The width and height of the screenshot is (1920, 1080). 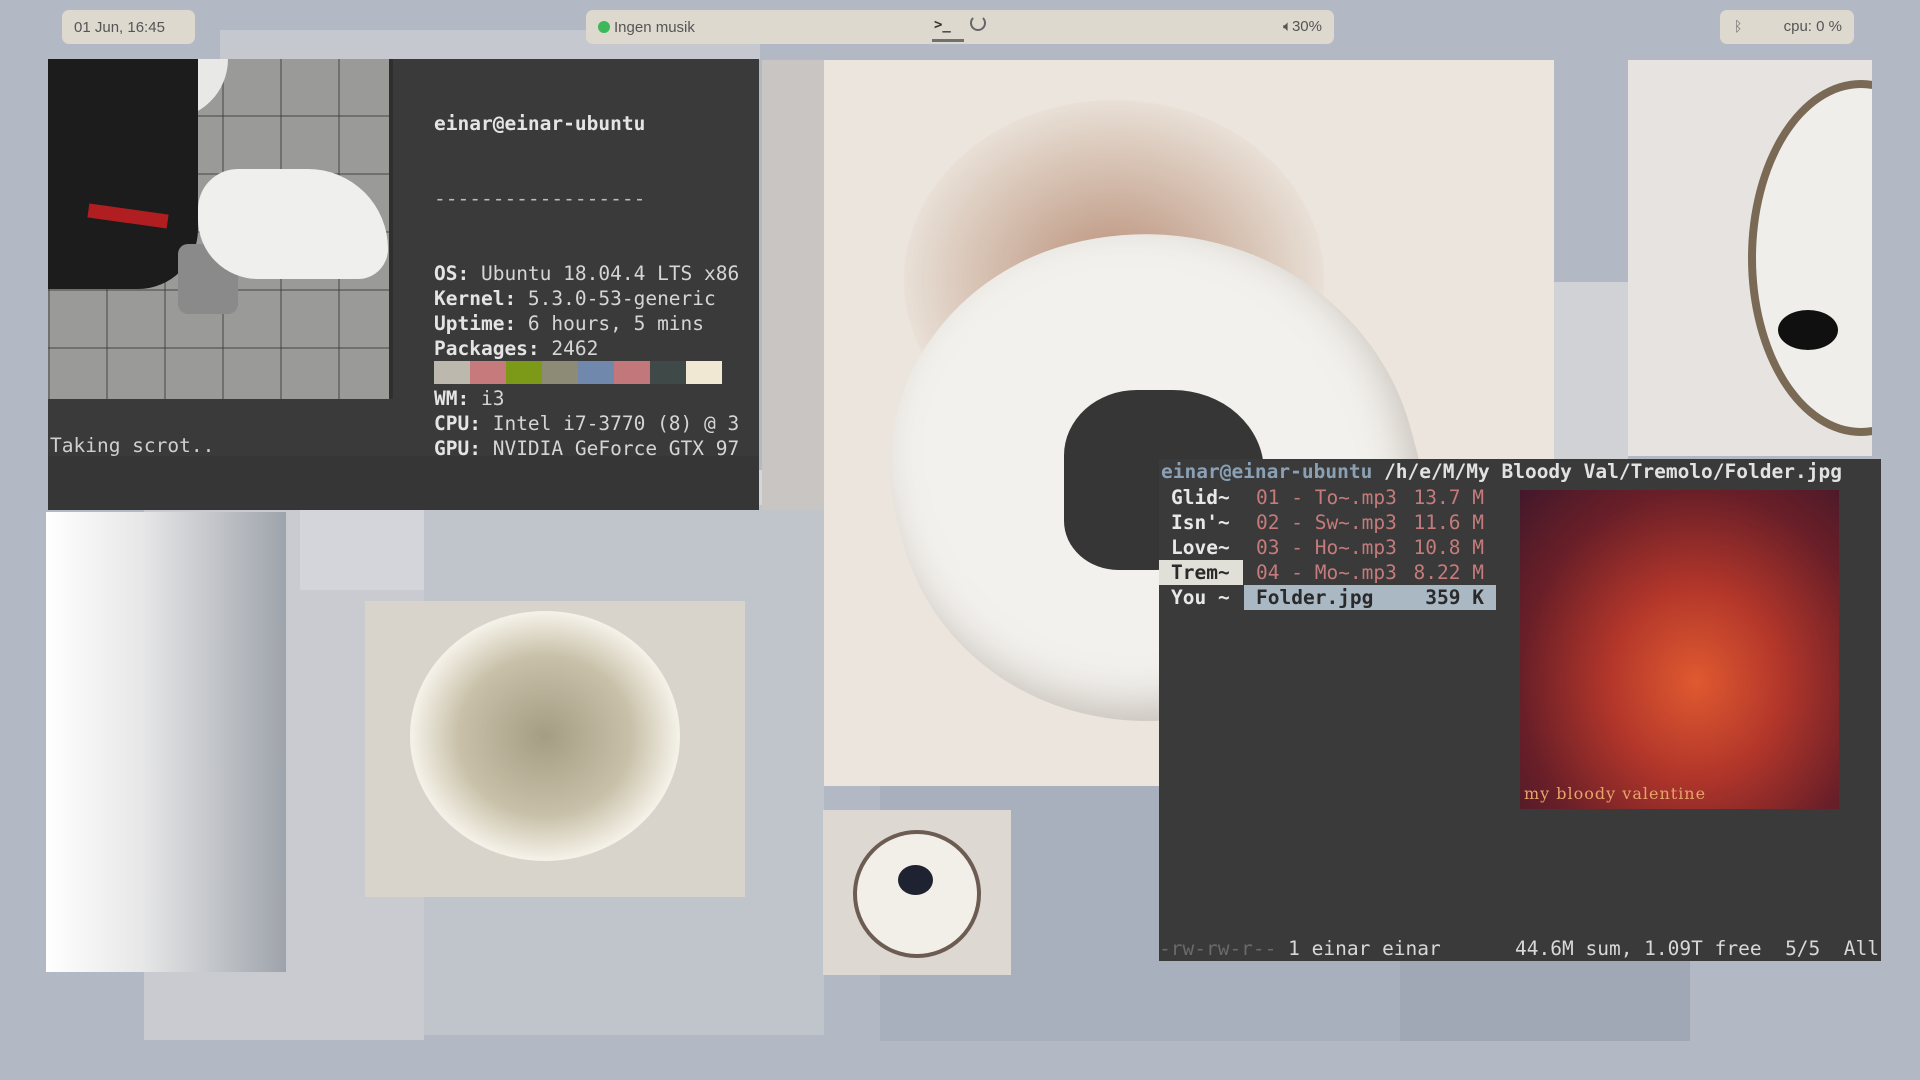 I want to click on center-bar: Ingen musik >_ 🔈︎30%, so click(x=960, y=27).